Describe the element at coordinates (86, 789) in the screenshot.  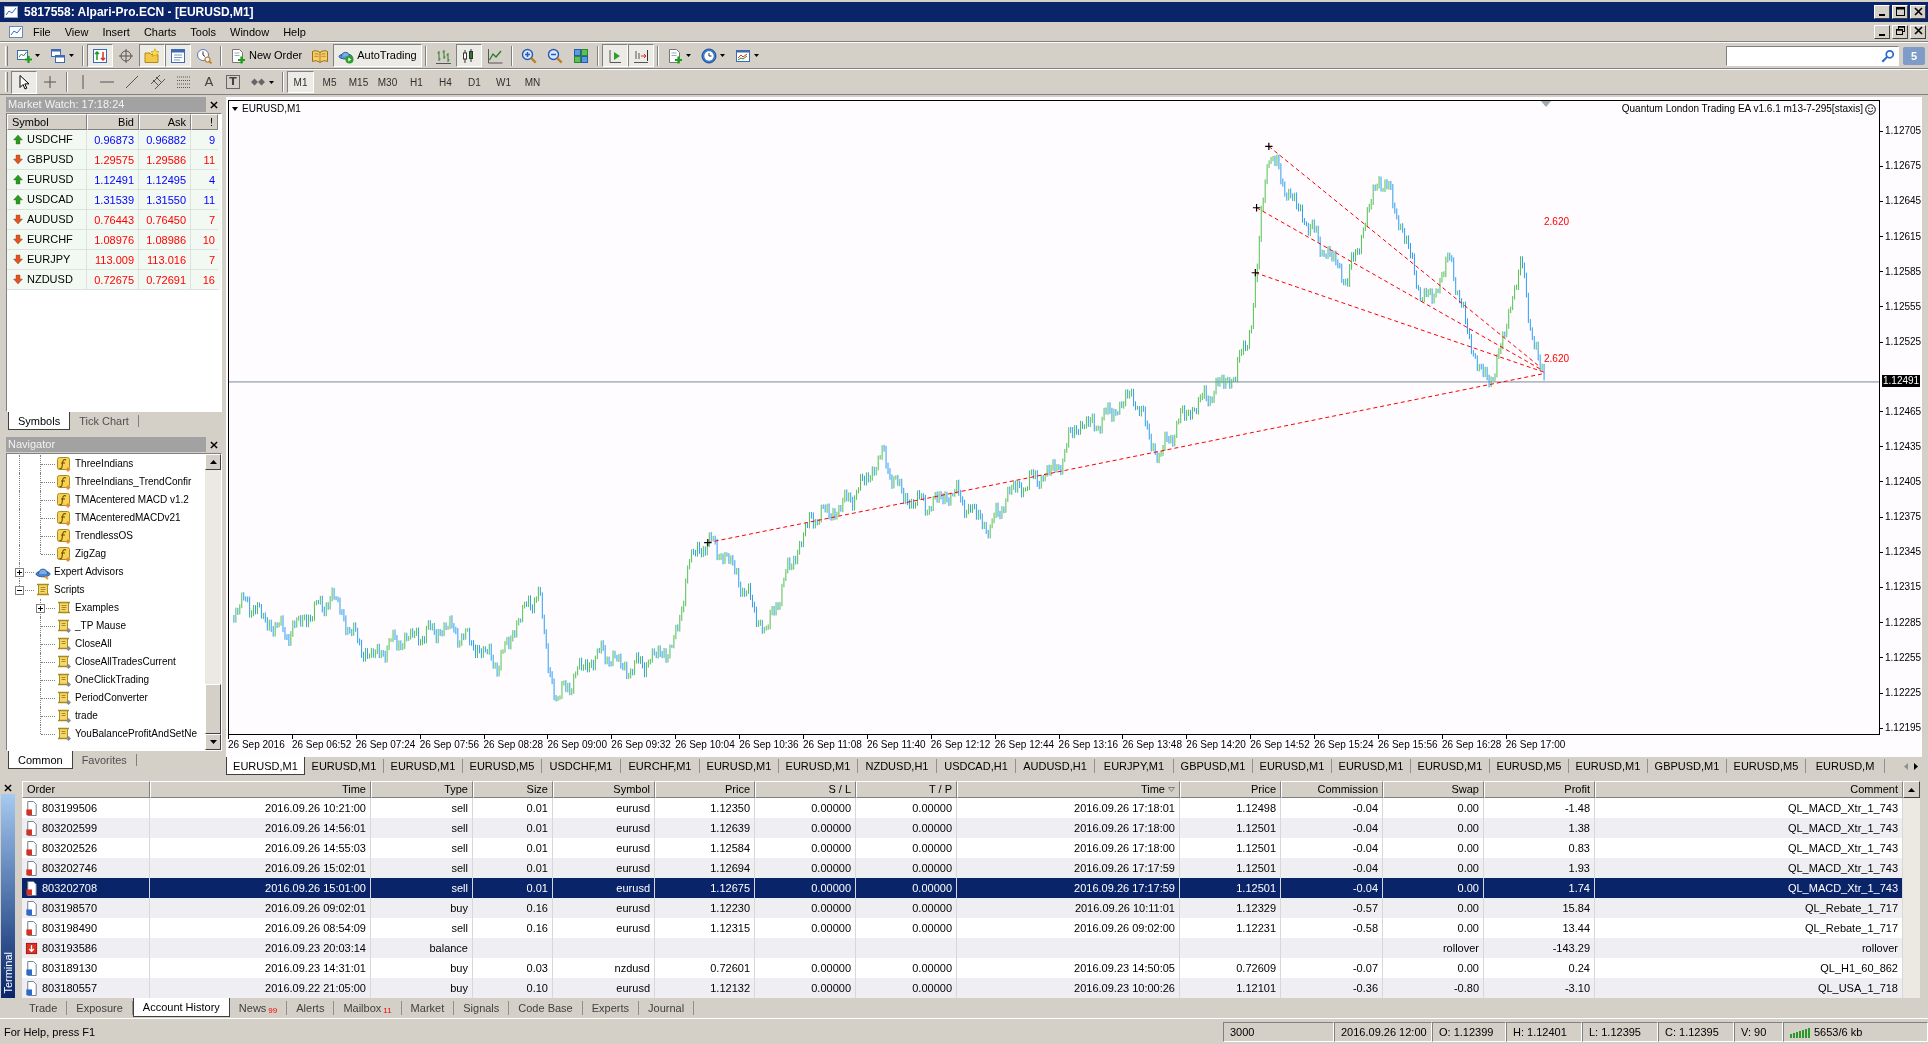
I see `column-header: Order` at that location.